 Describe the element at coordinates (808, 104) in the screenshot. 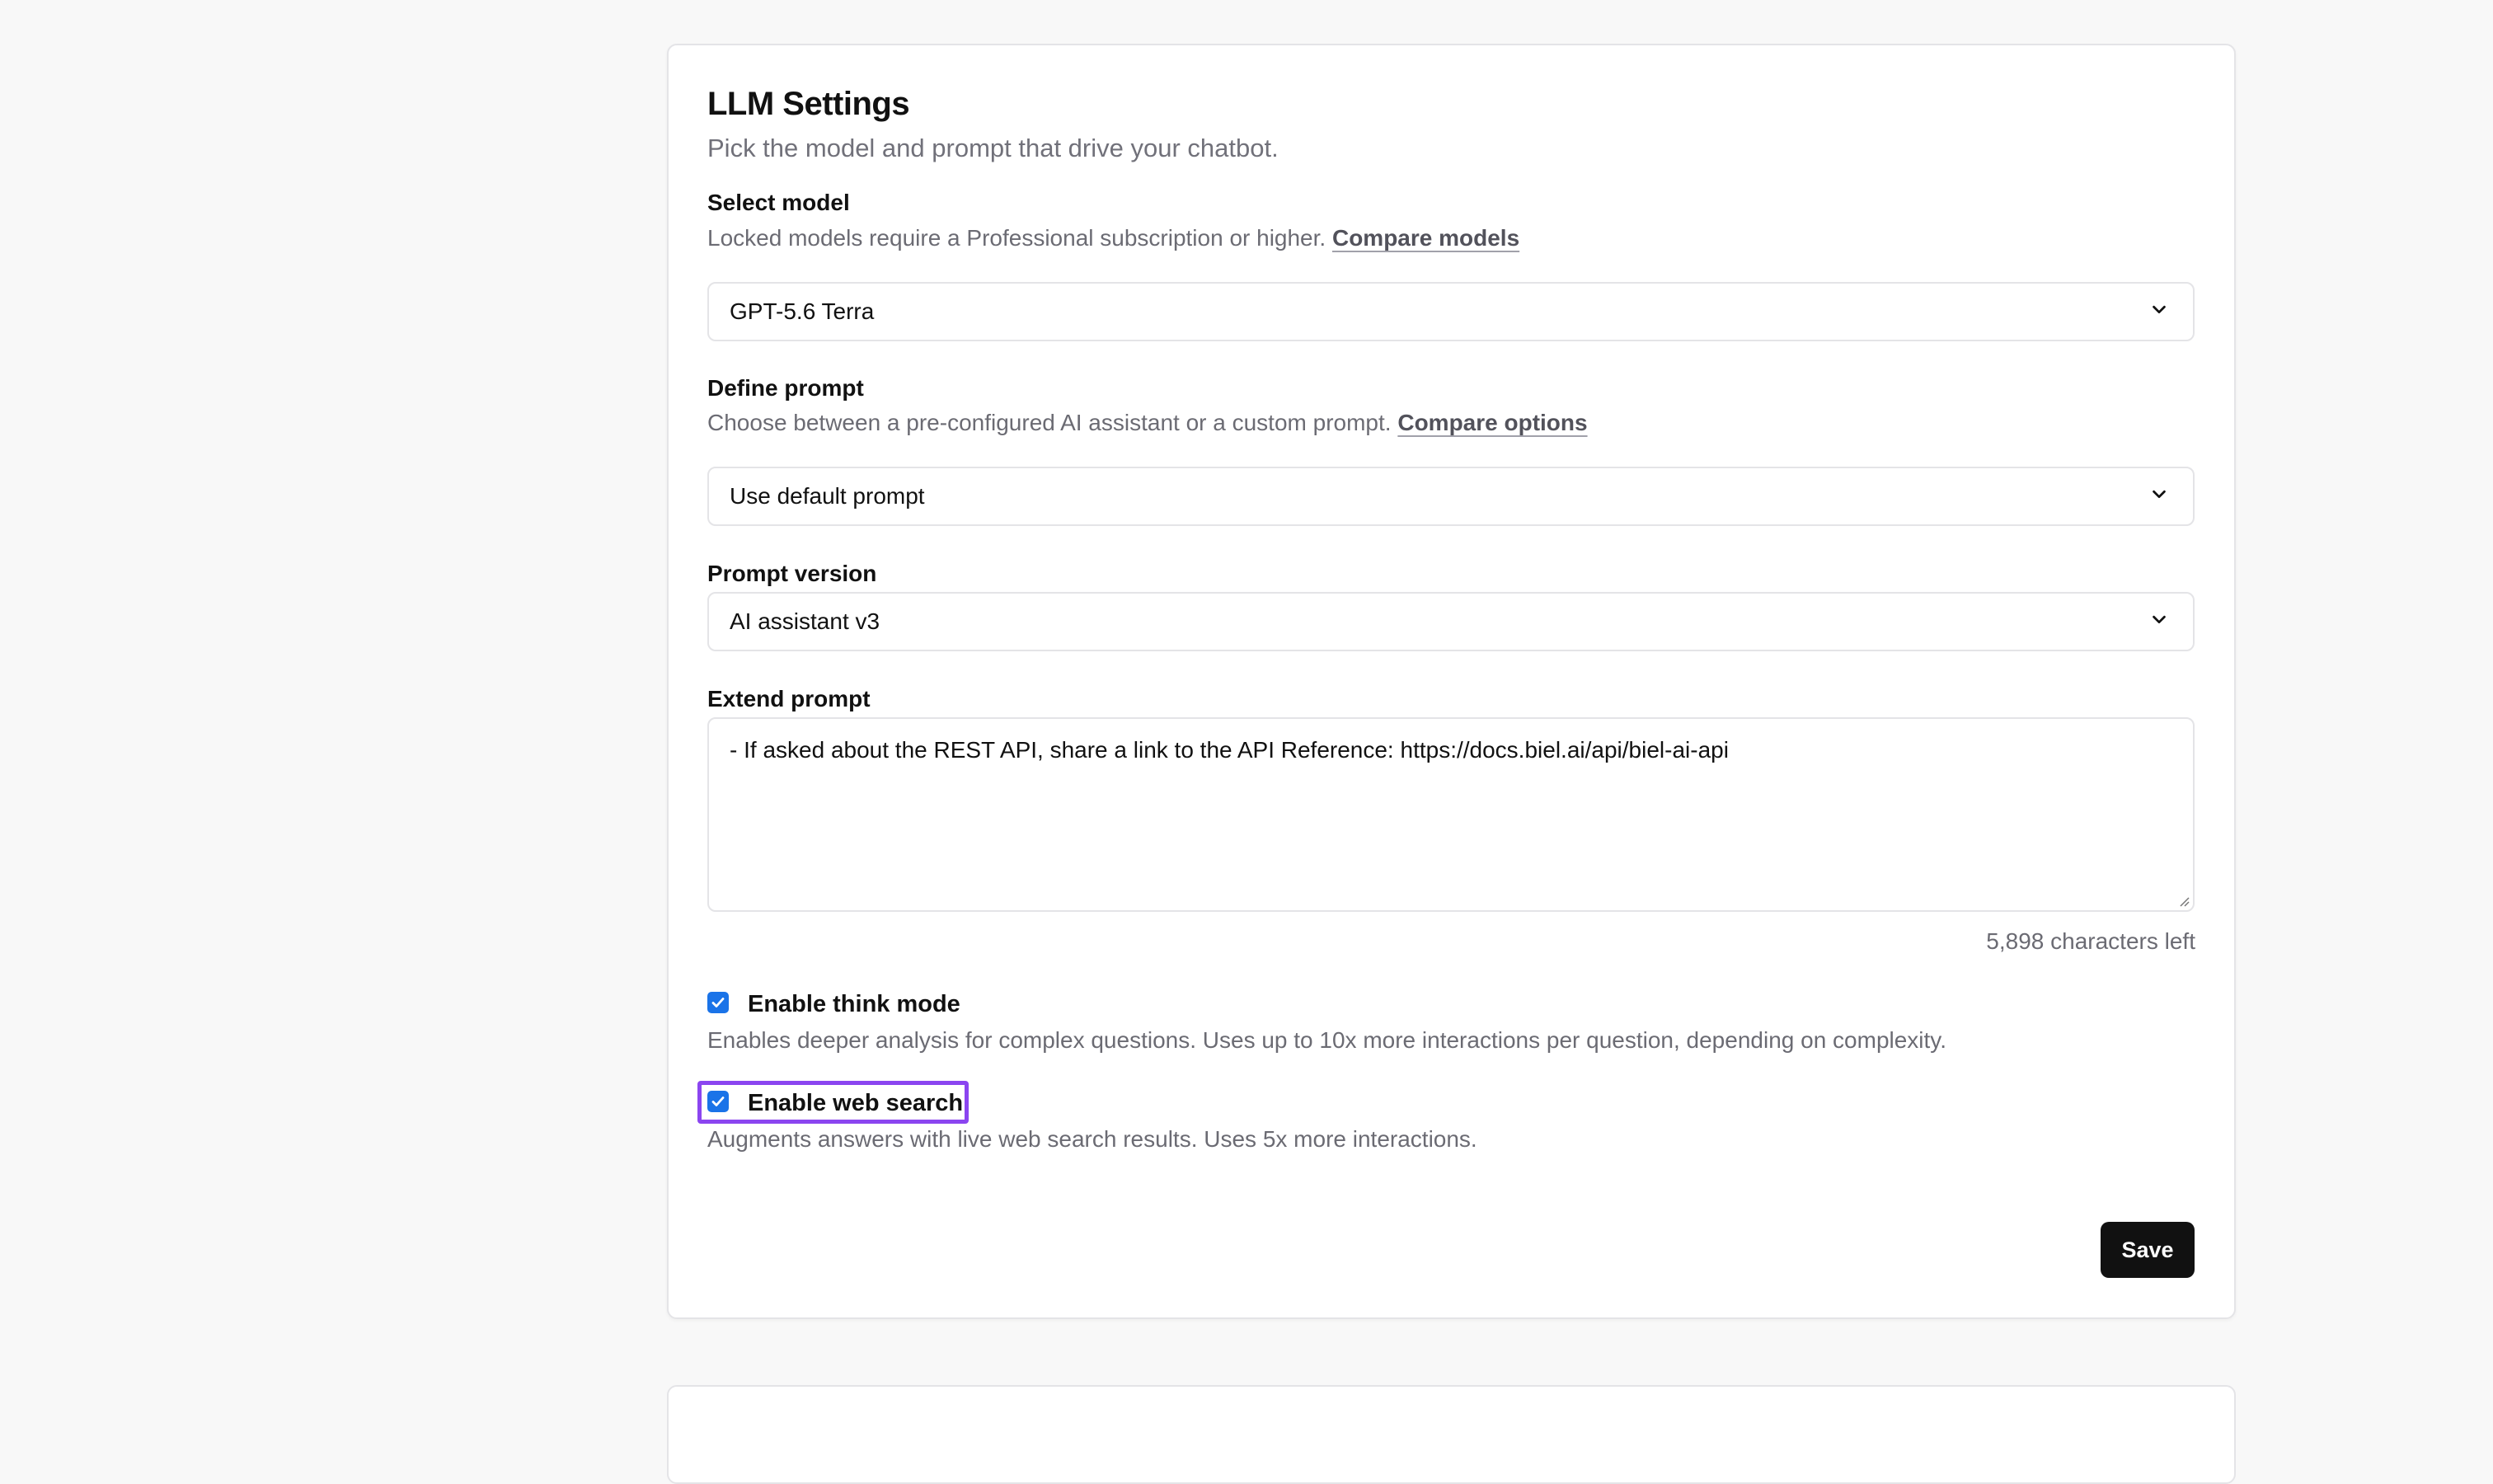

I see `page-title: LLM Settings` at that location.